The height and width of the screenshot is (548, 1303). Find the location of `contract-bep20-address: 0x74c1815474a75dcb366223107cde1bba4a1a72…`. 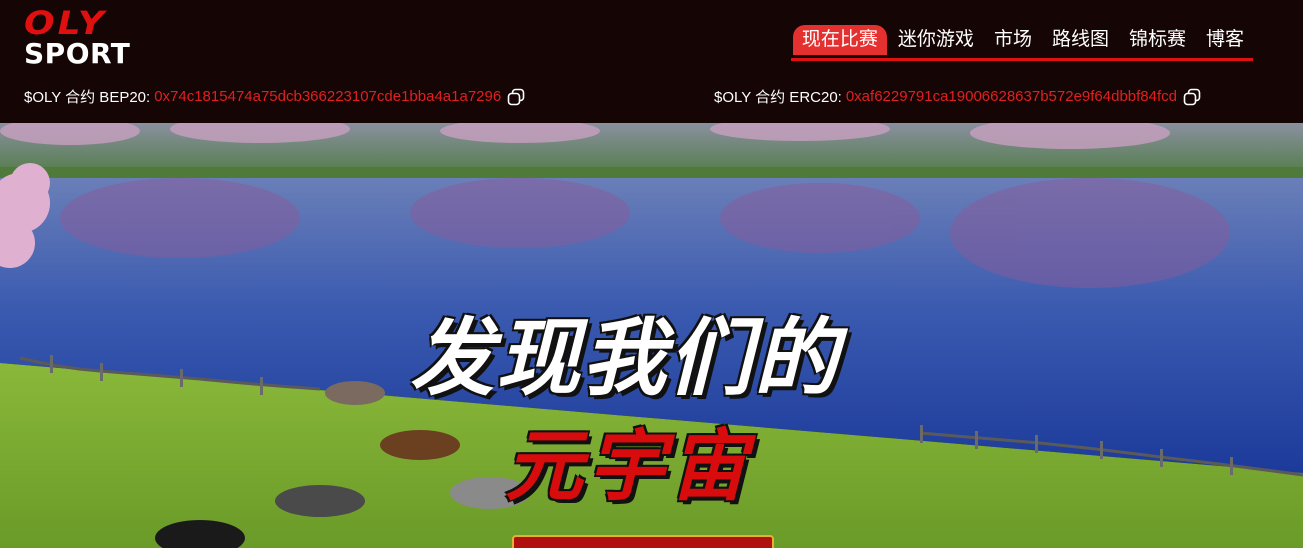

contract-bep20-address: 0x74c1815474a75dcb366223107cde1bba4a1a72… is located at coordinates (327, 96).